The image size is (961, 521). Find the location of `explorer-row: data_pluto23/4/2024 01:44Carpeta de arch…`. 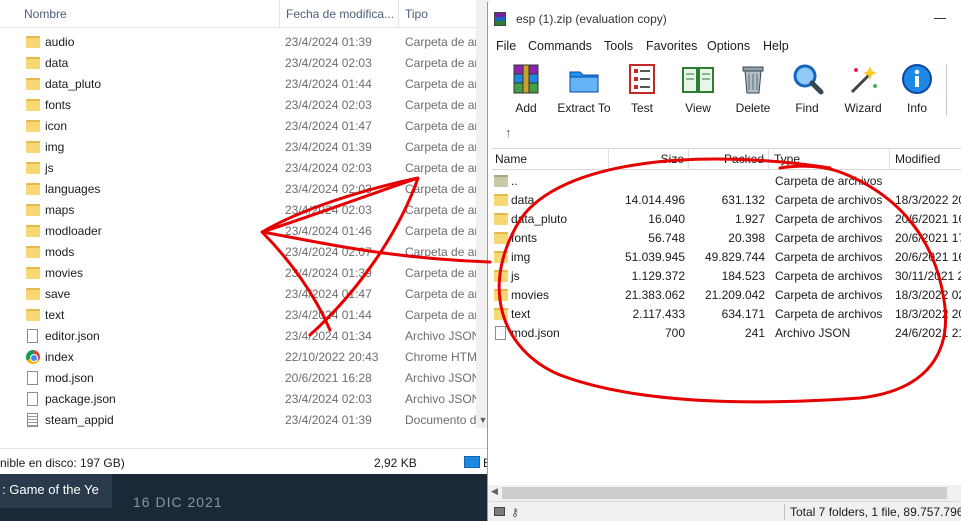

explorer-row: data_pluto23/4/2024 01:44Carpeta de arch… is located at coordinates (245, 84).